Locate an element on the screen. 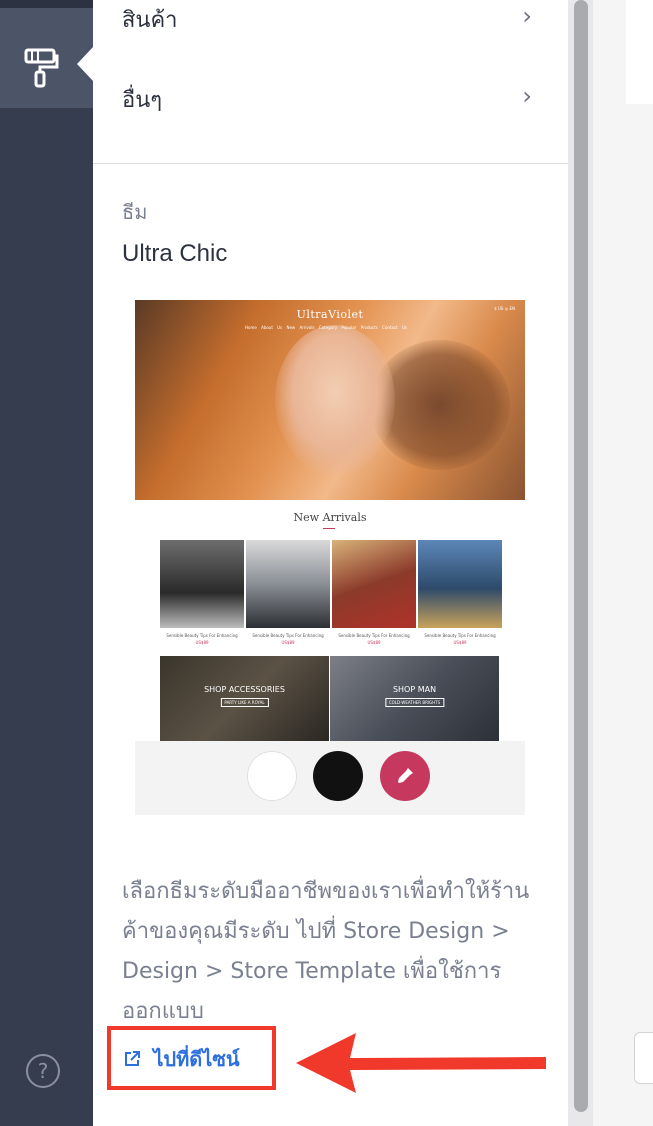 Image resolution: width=653 pixels, height=1126 pixels. content-area is located at coordinates (623, 563).